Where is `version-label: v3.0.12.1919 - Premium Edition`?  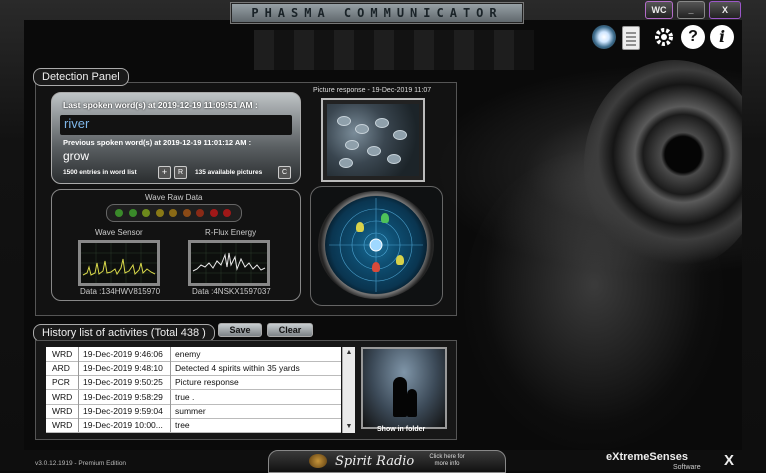 version-label: v3.0.12.1919 - Premium Edition is located at coordinates (81, 463).